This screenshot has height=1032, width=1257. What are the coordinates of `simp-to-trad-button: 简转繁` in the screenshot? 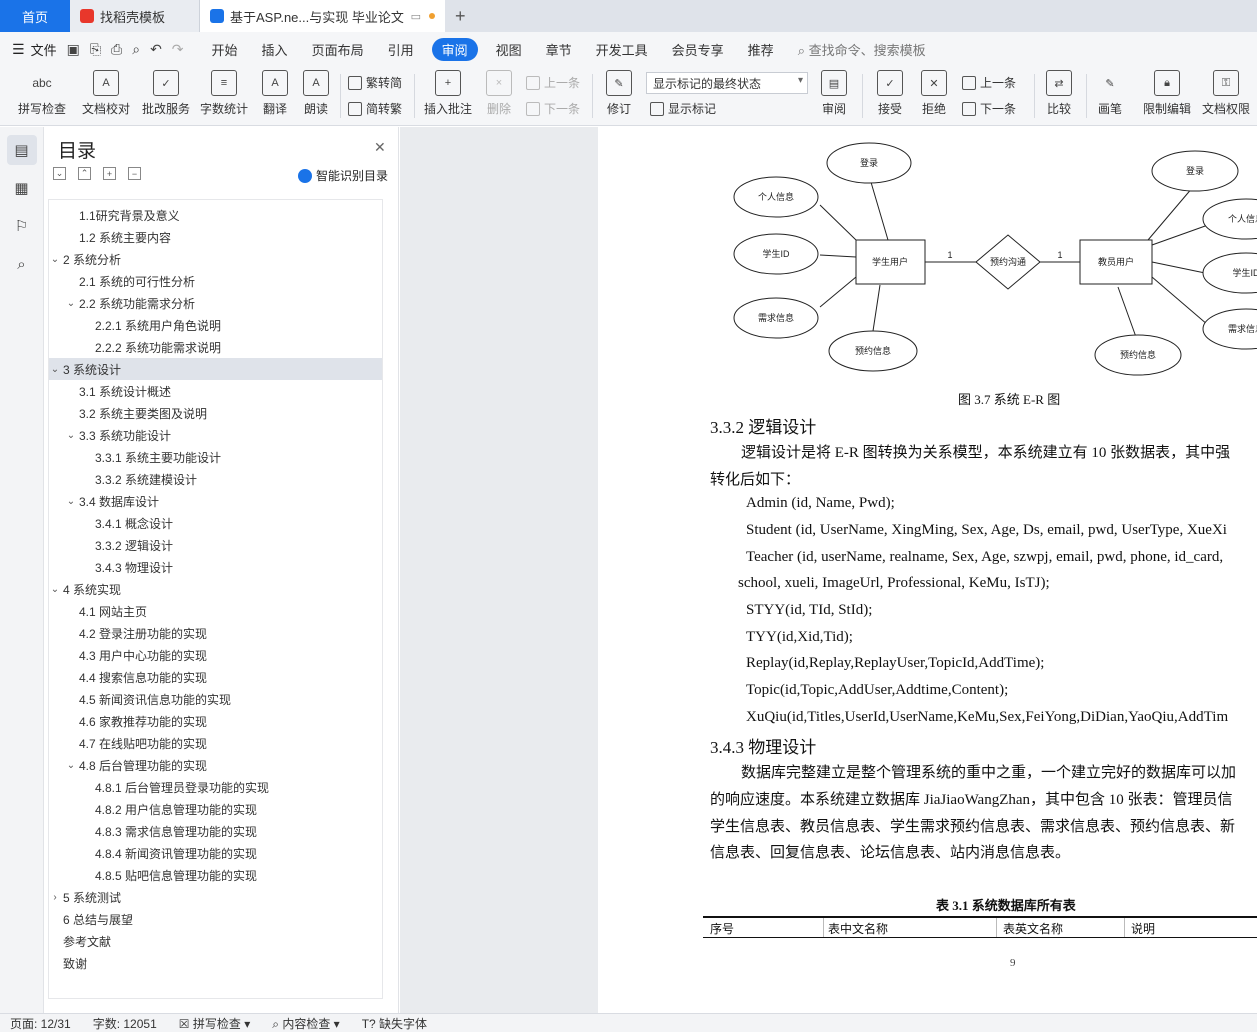 It's located at (375, 108).